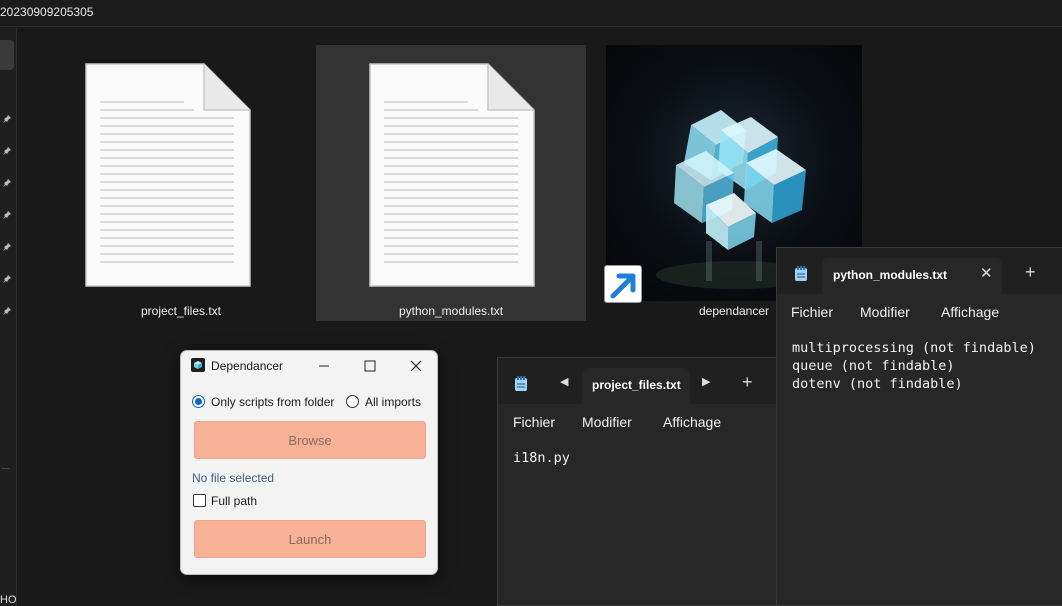 Image resolution: width=1062 pixels, height=606 pixels. Describe the element at coordinates (233, 478) in the screenshot. I see `file-status-text: No file selected` at that location.